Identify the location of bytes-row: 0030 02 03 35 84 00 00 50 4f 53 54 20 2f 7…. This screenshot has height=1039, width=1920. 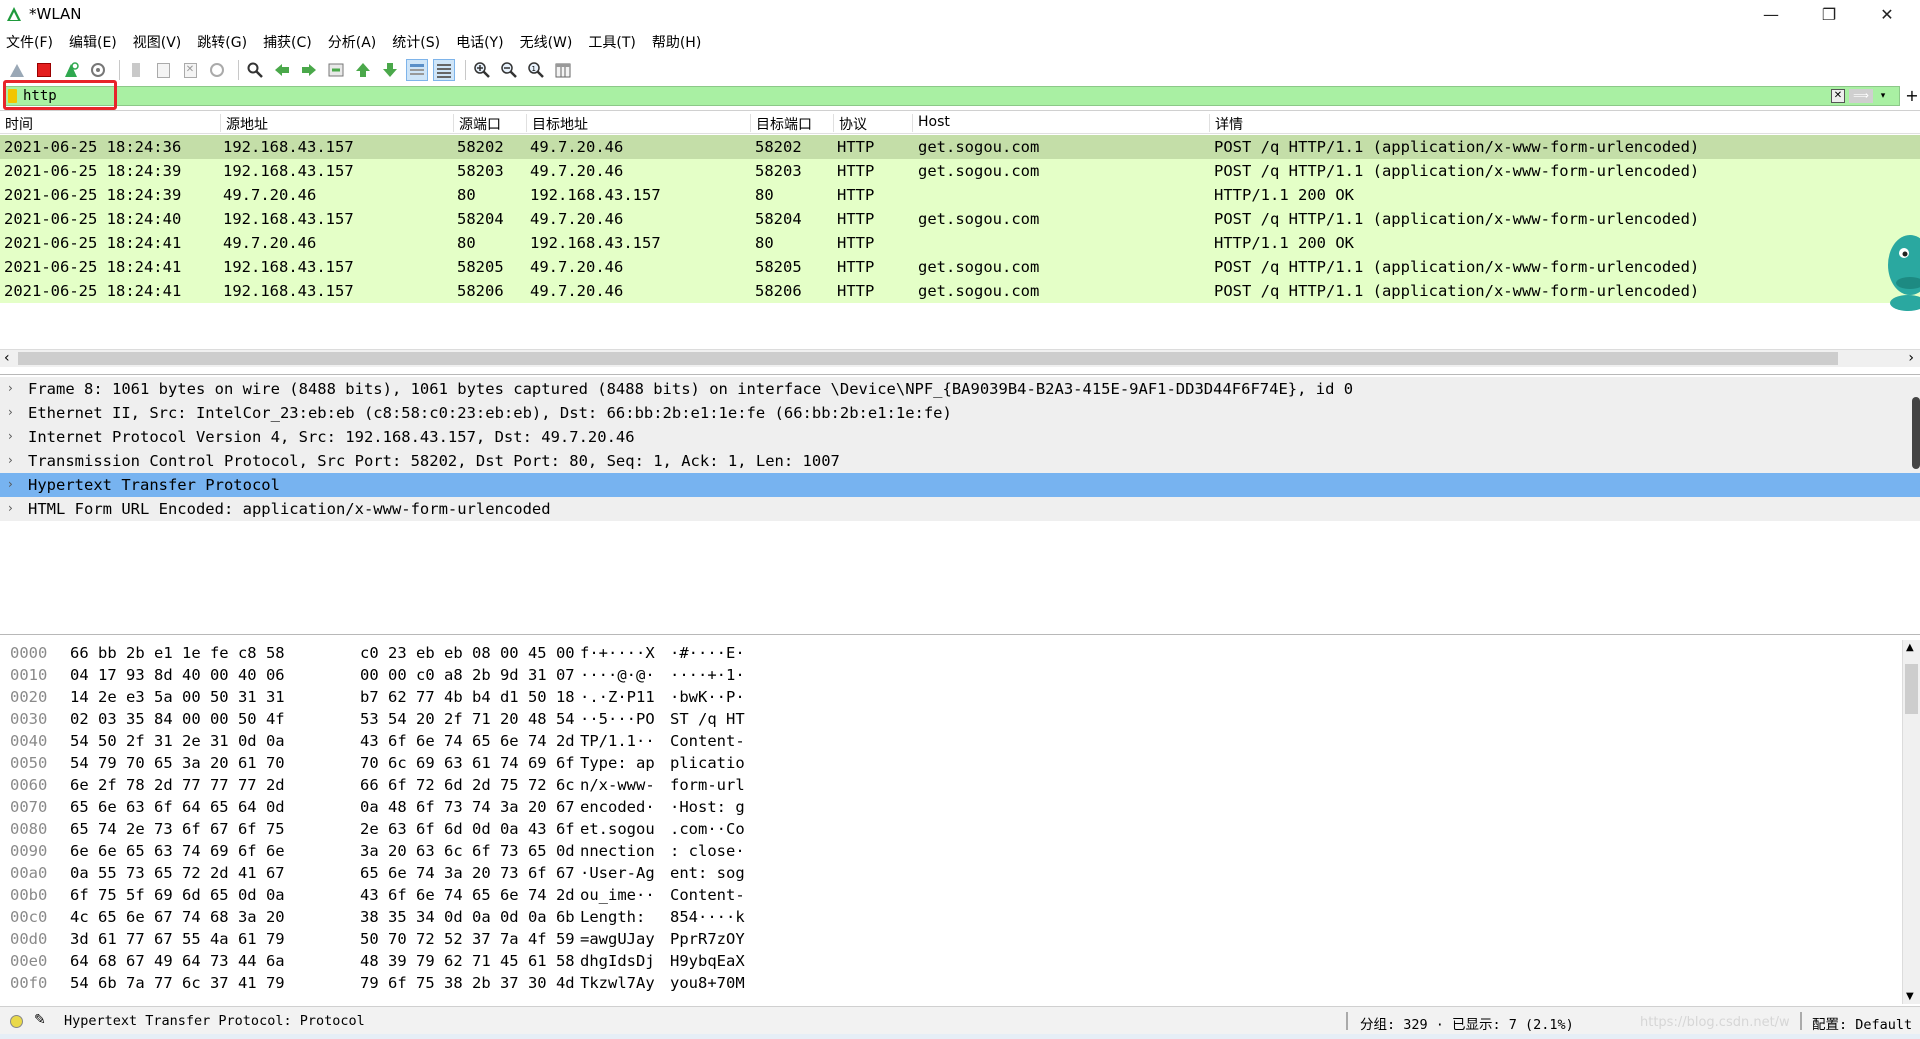
(945, 719).